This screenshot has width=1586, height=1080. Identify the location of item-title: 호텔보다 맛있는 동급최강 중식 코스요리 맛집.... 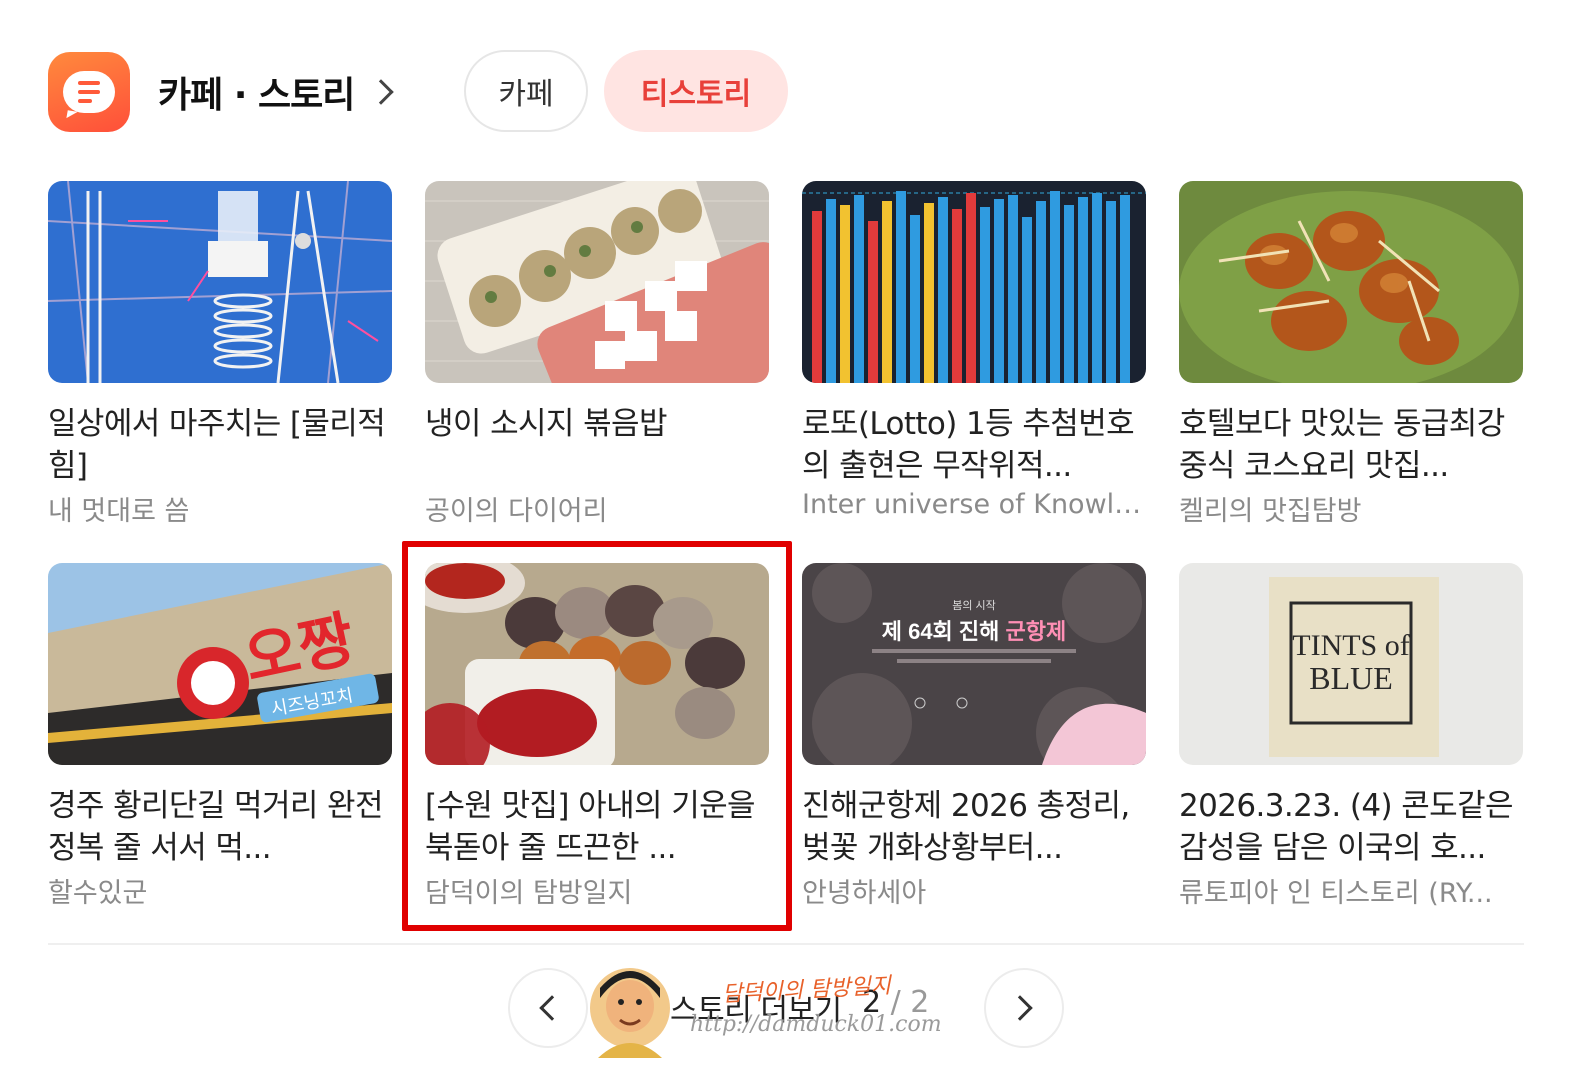
(1351, 445).